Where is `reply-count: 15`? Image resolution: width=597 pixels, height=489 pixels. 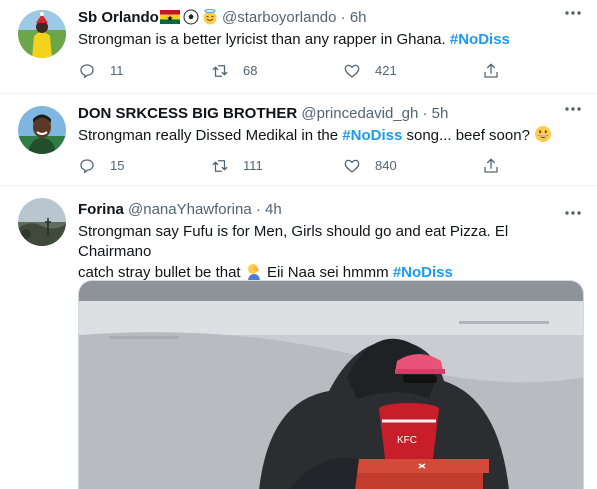 reply-count: 15 is located at coordinates (117, 165).